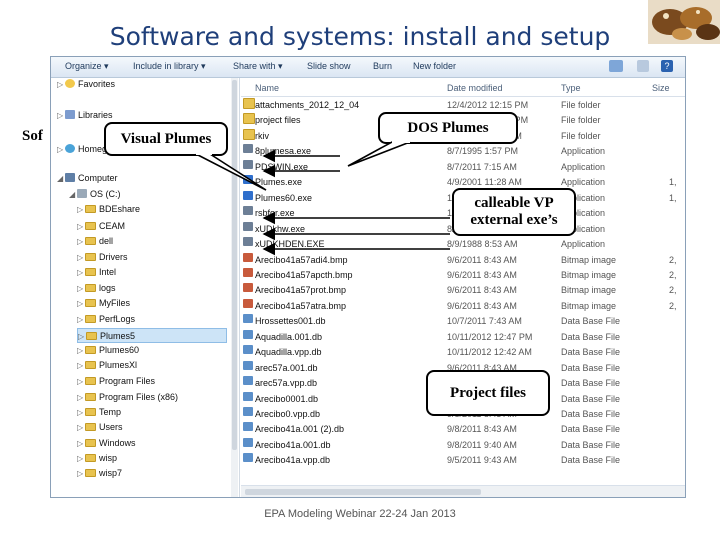  Describe the element at coordinates (87, 178) in the screenshot. I see `nav-item-computer: ◢ Computer` at that location.